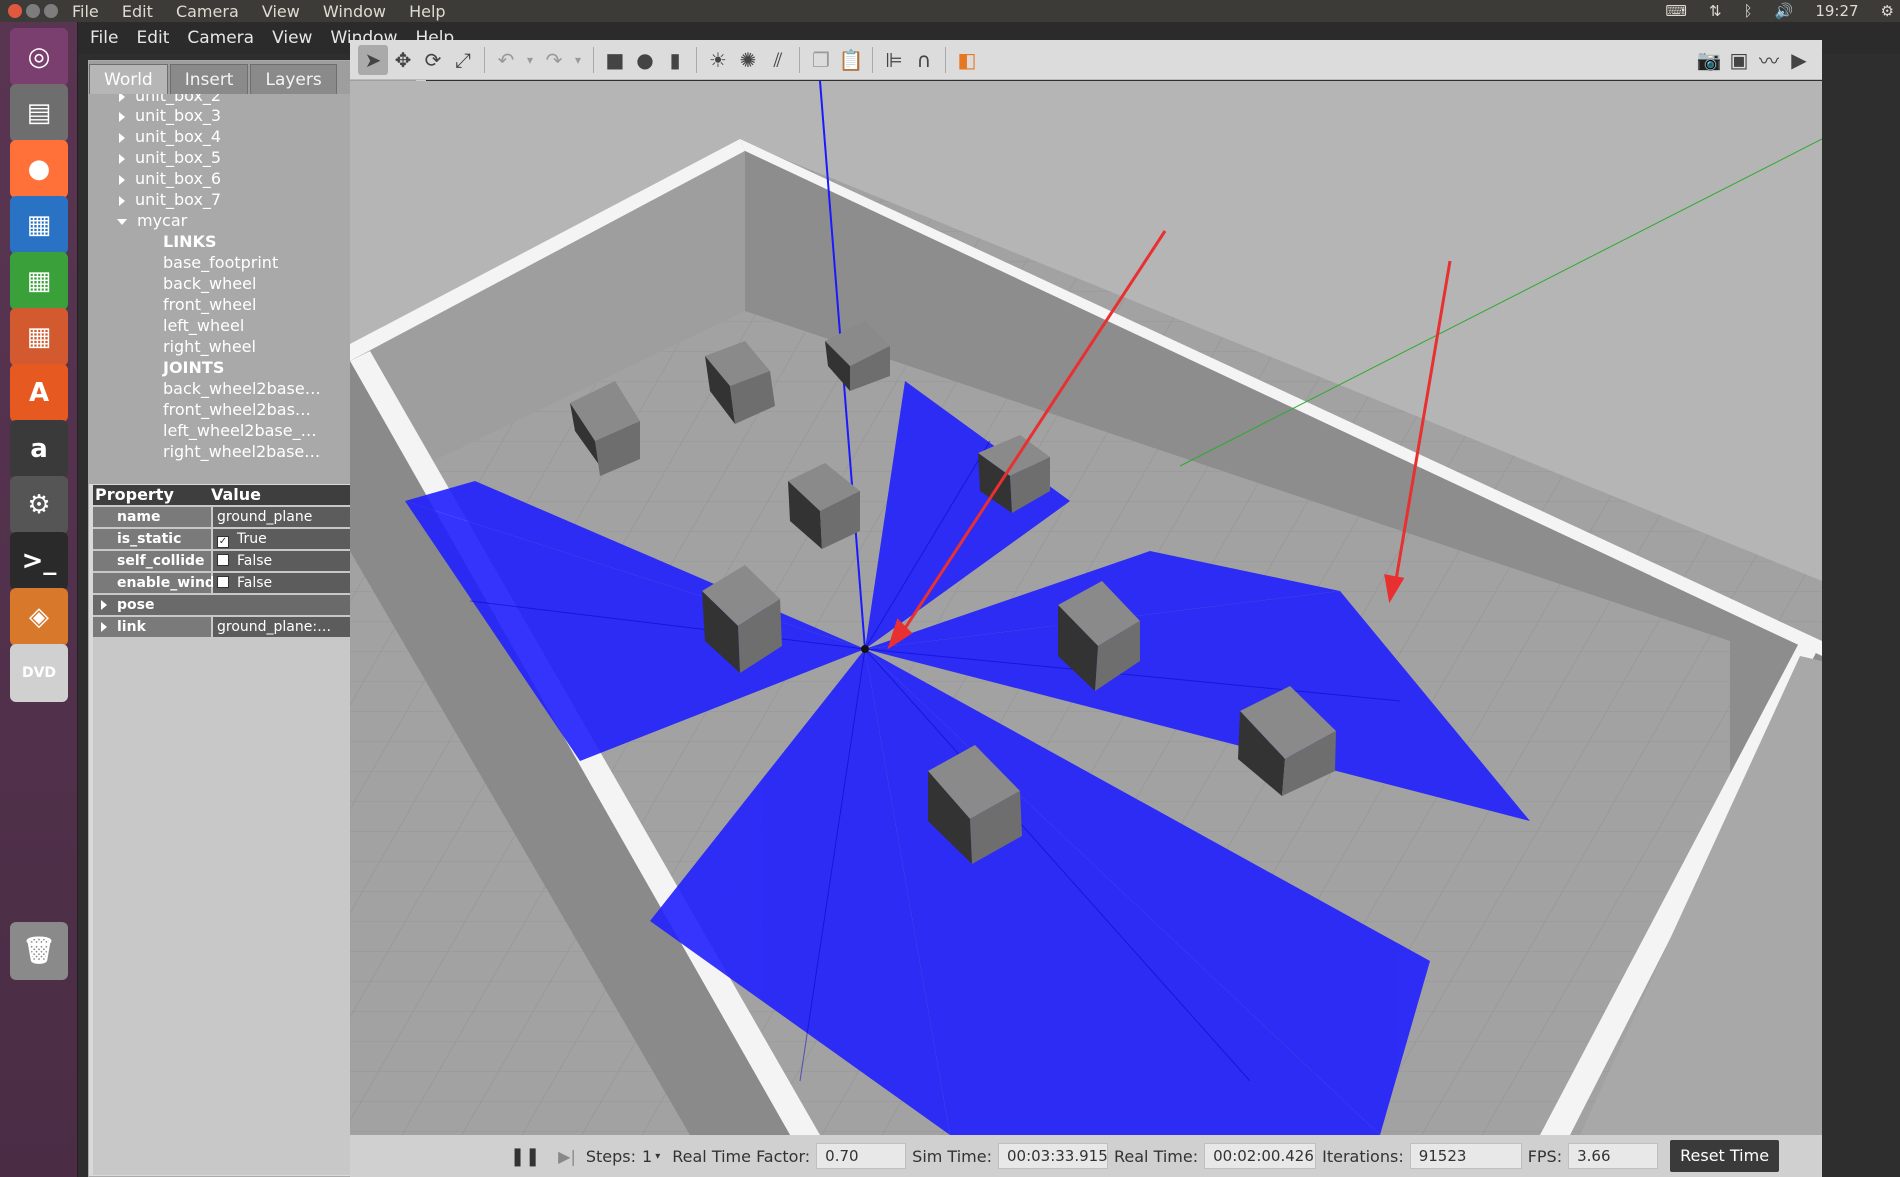 Image resolution: width=1900 pixels, height=1177 pixels. I want to click on dvd-icon: DVD, so click(39, 673).